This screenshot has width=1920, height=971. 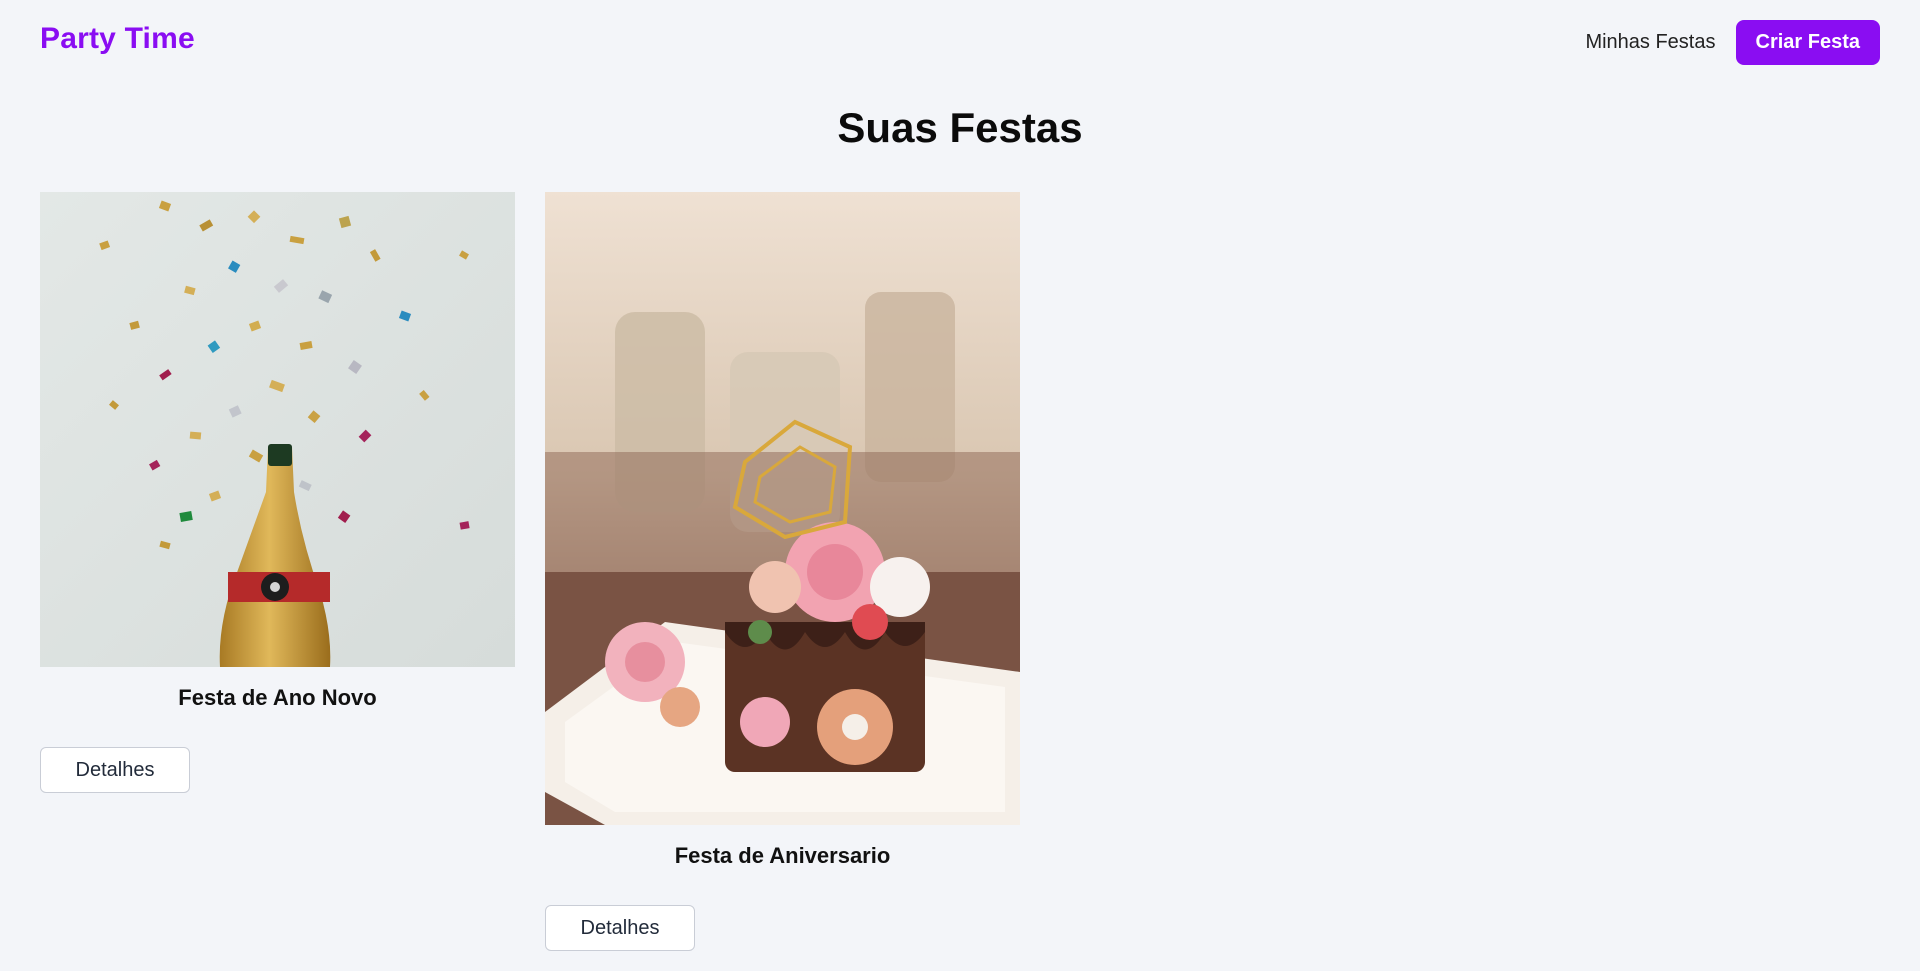 I want to click on party-name: Festa de Ano Novo, so click(x=277, y=697).